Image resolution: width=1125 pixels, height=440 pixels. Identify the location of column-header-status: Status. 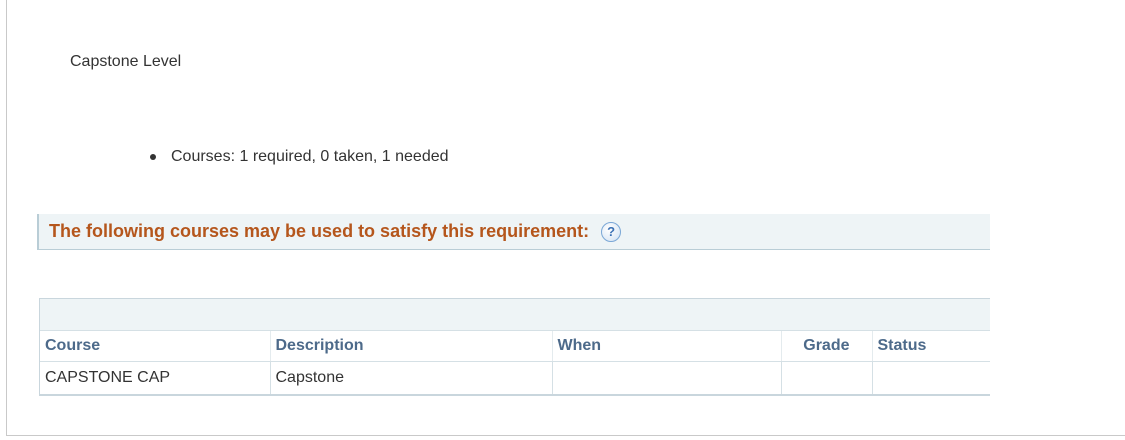
(930, 346).